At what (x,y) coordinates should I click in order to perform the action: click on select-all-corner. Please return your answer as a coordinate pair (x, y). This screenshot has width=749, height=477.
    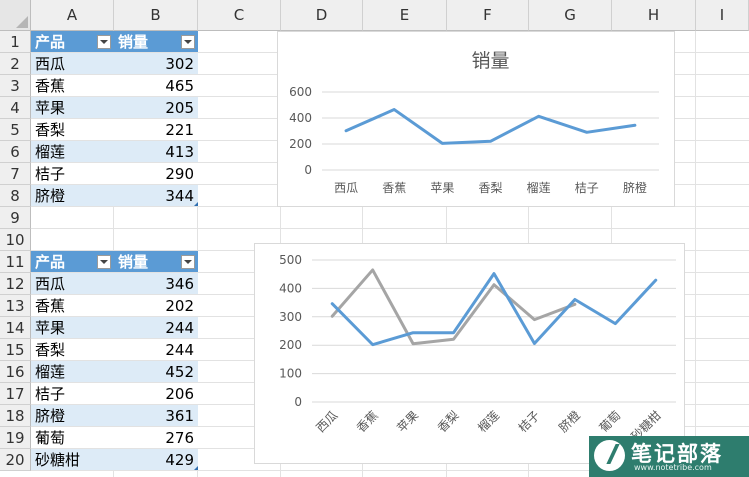
    Looking at the image, I should click on (15, 15).